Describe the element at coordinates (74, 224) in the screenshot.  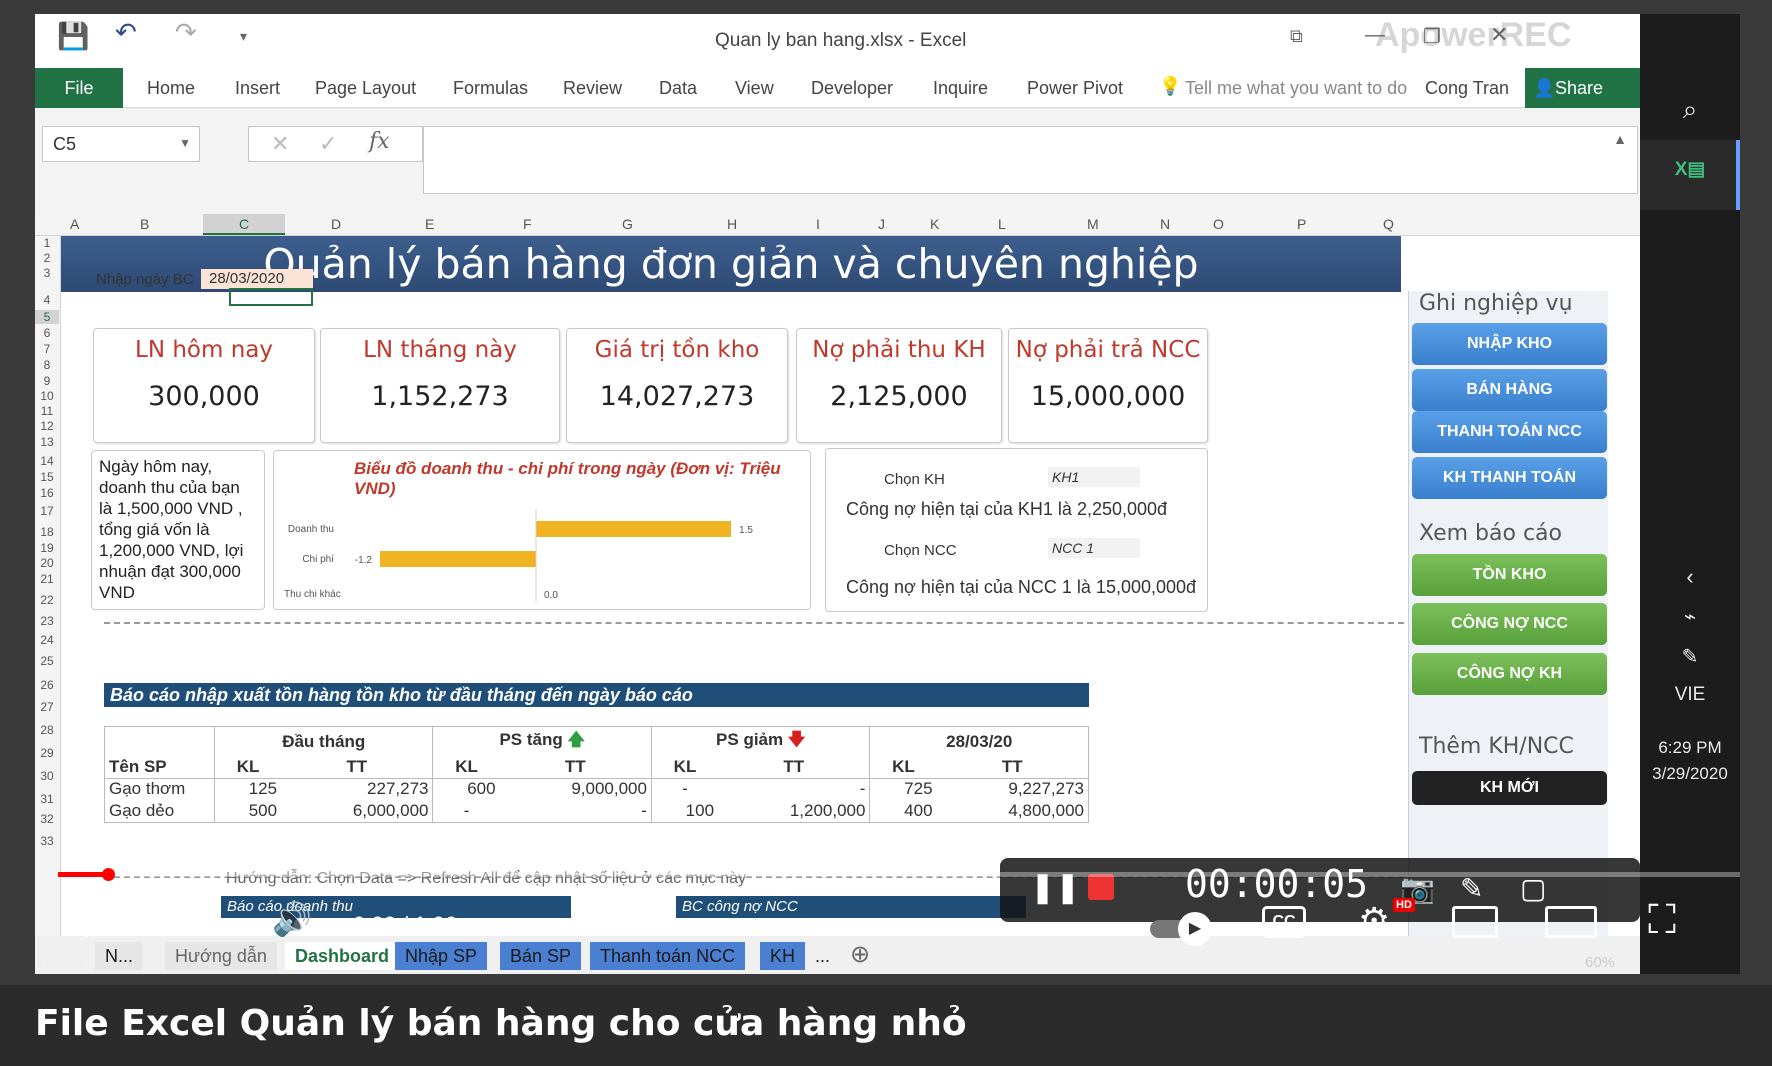
I see `column-header: A` at that location.